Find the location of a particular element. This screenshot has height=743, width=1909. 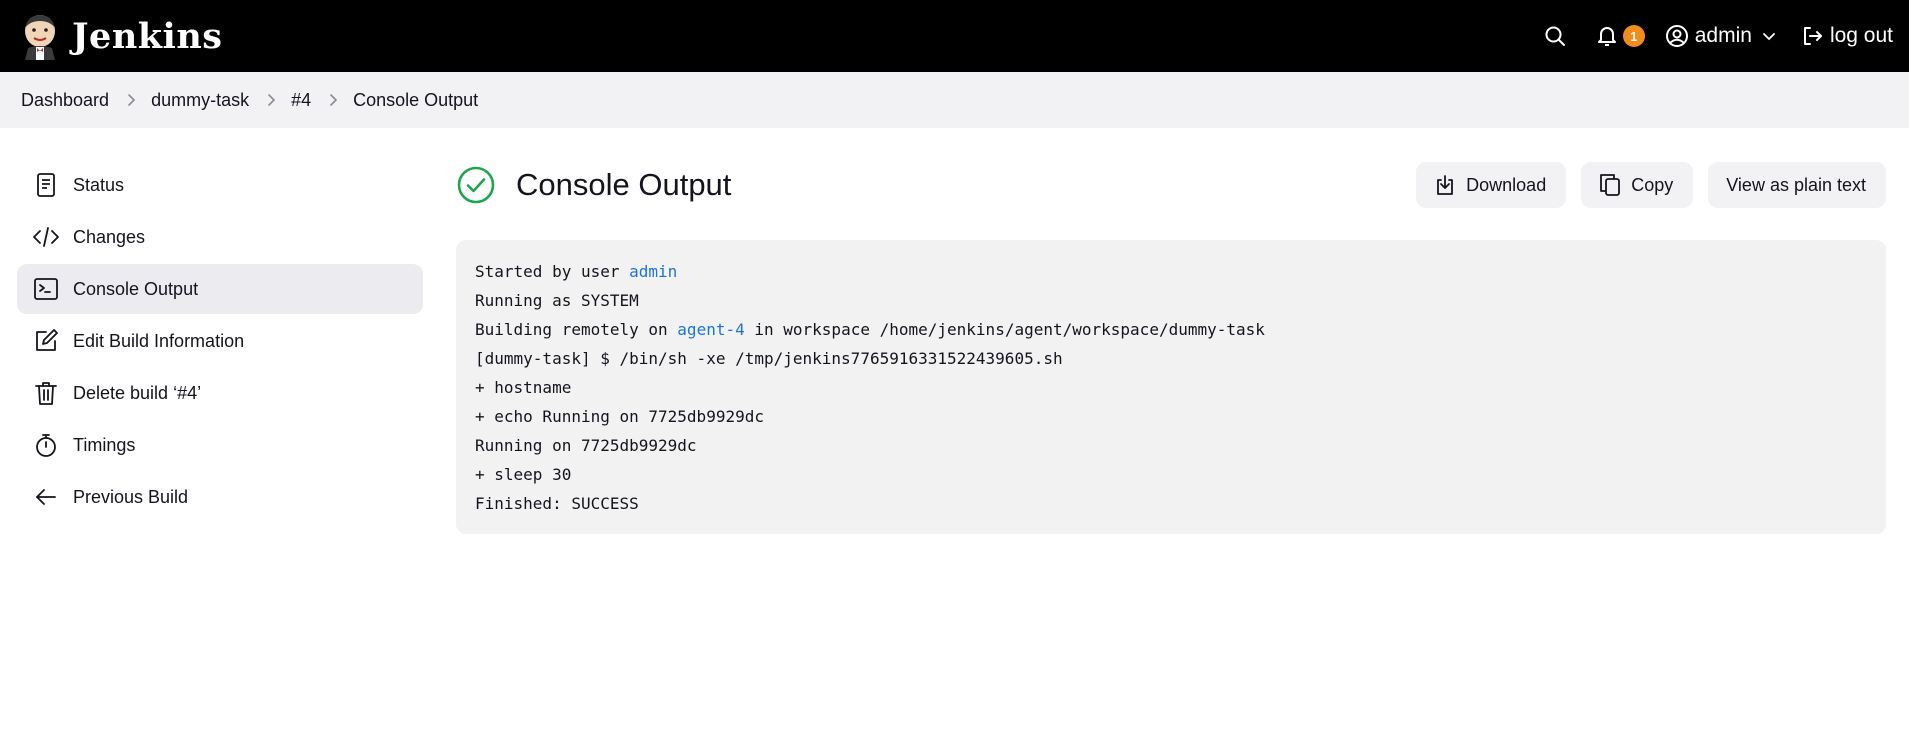

console-line: + sleep 30 is located at coordinates (523, 474).